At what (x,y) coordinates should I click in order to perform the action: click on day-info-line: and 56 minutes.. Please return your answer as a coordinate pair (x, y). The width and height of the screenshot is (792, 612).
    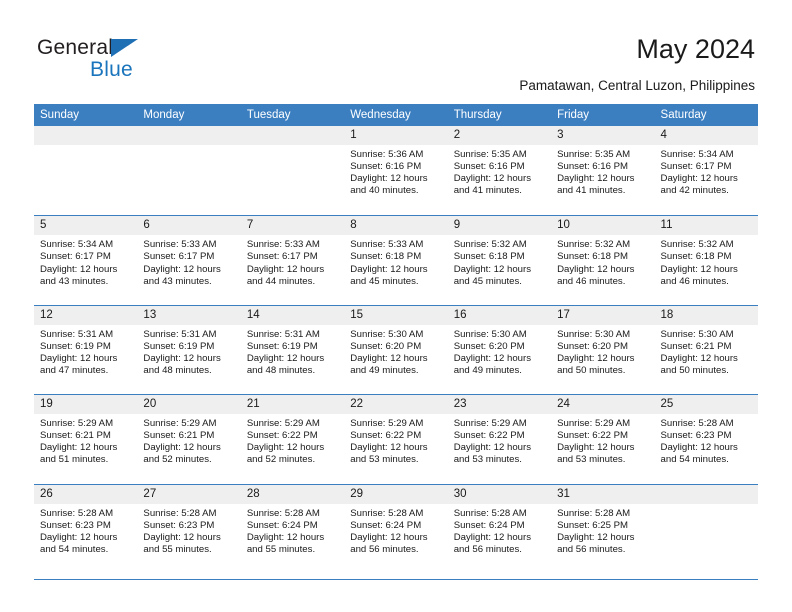
    Looking at the image, I should click on (487, 549).